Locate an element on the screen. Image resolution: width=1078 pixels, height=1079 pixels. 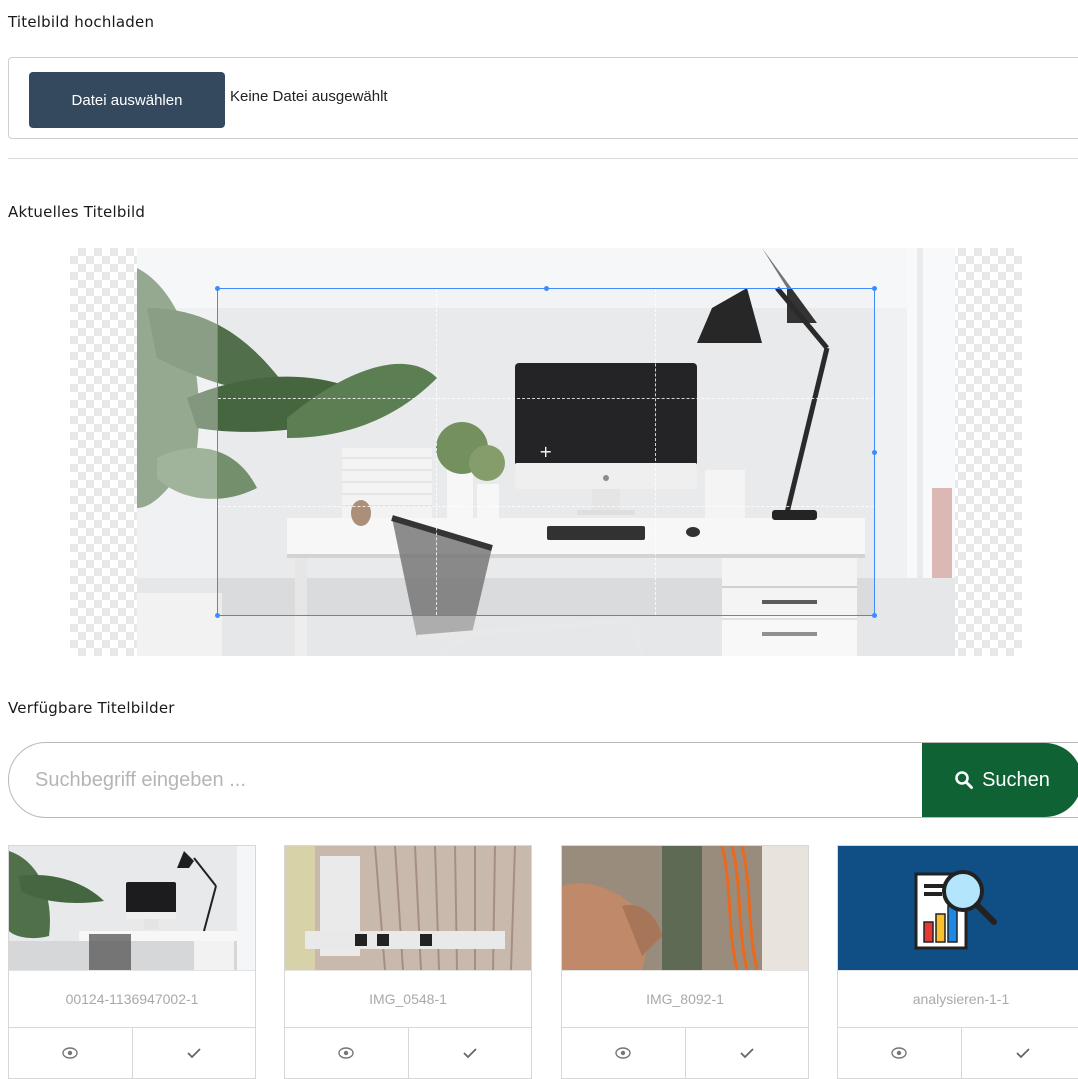
card-caption: IMG_8092-1 is located at coordinates (685, 999).